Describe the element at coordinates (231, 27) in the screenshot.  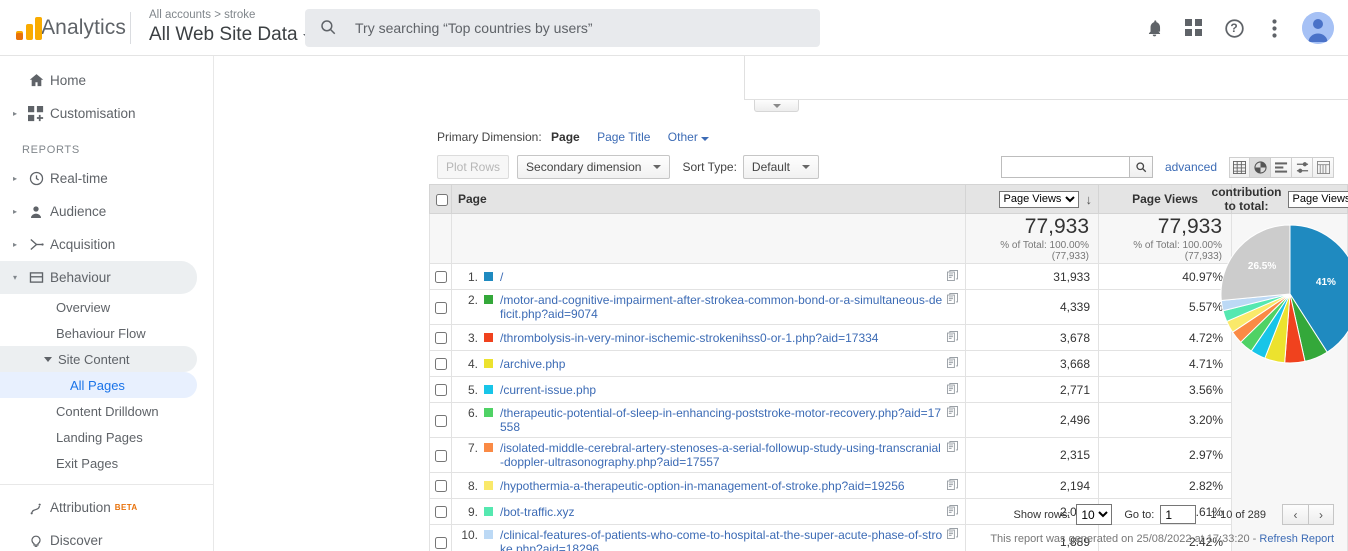
I see `account-selector: All accounts > stroke All Web Site Data` at that location.